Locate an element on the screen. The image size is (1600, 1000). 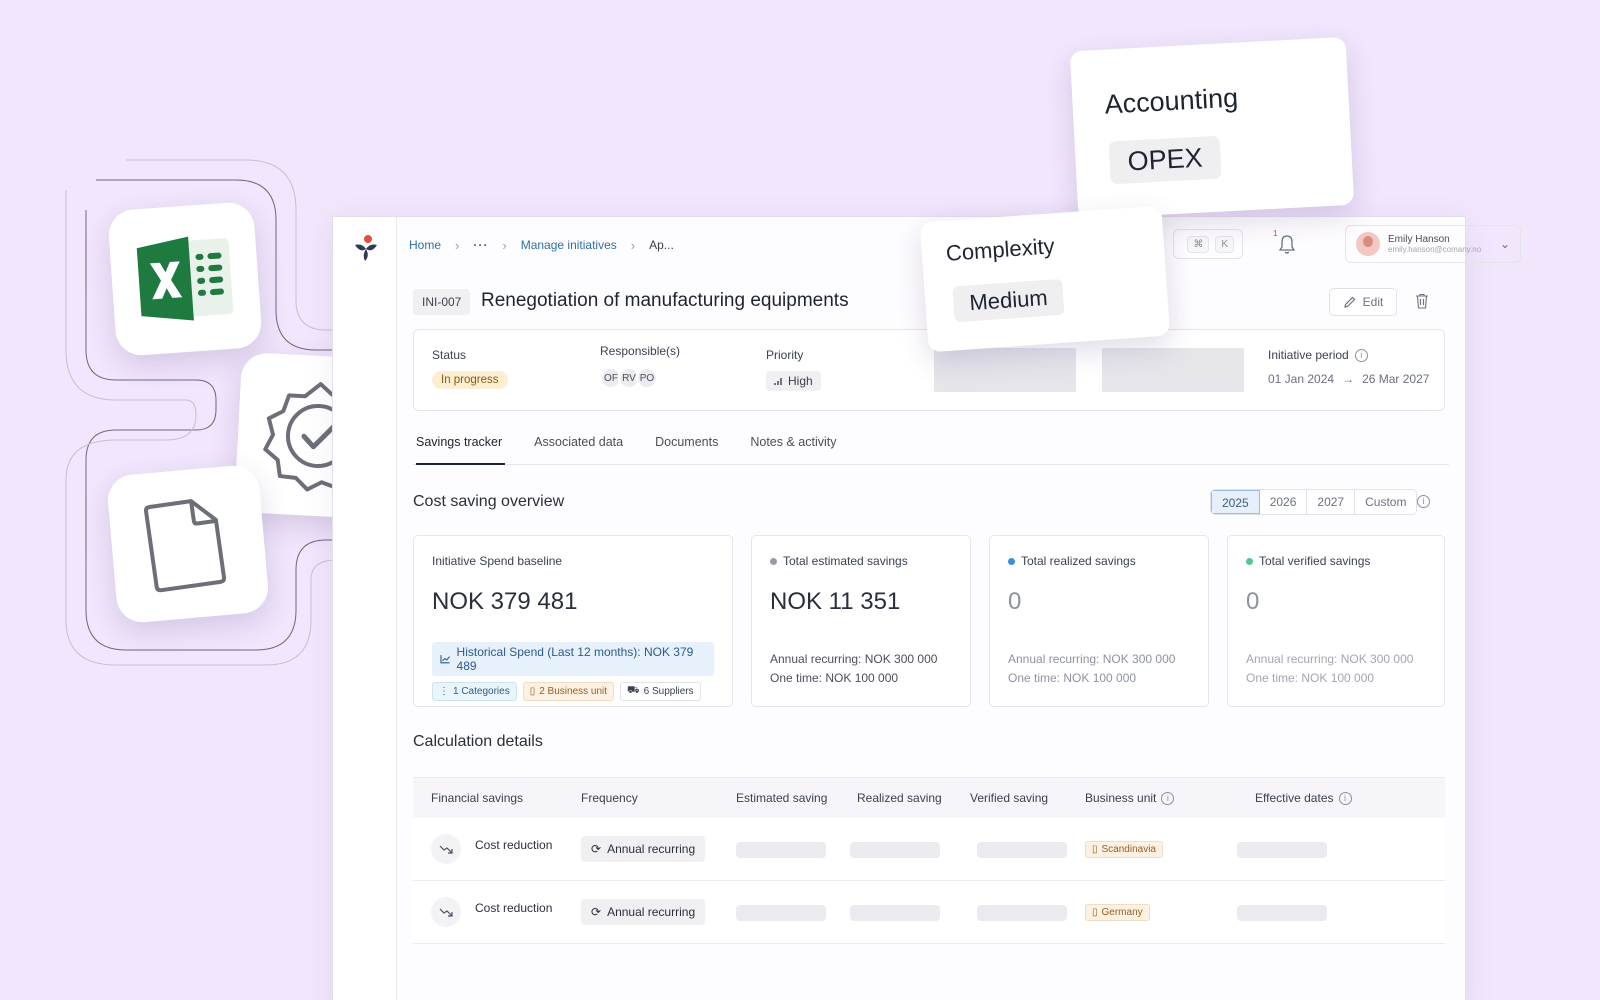
complexity-value: Medium is located at coordinates (1008, 300).